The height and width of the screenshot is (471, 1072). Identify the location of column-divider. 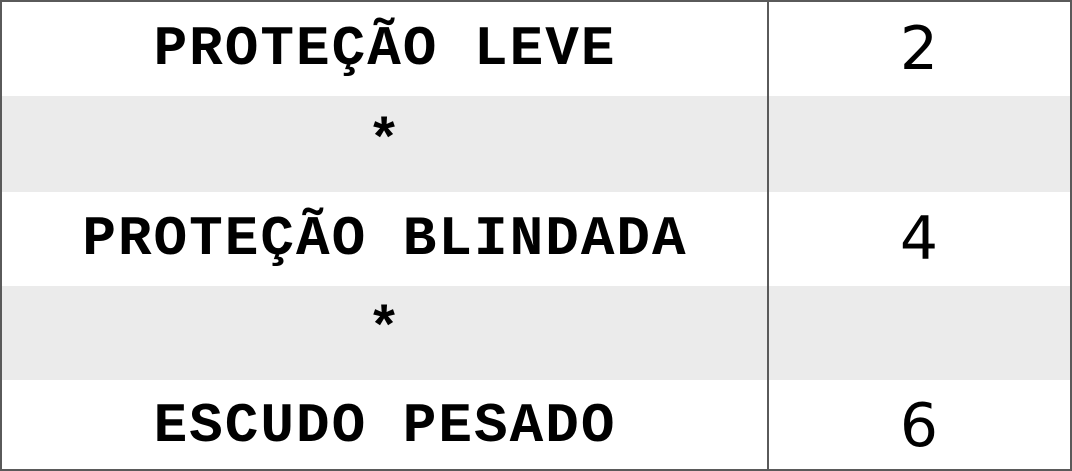
(768, 235).